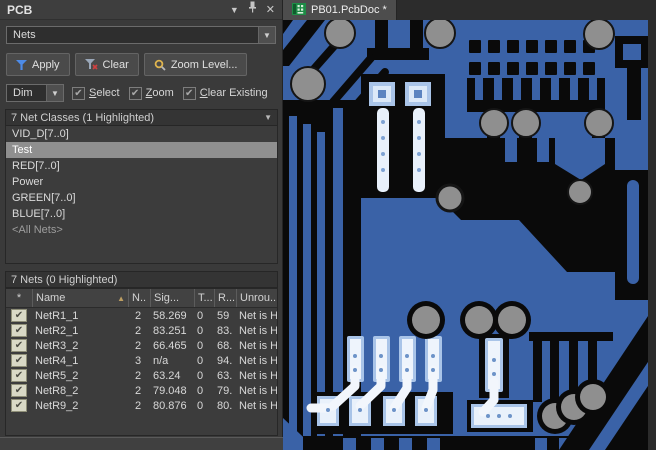  I want to click on pcbdoc-icon, so click(299, 10).